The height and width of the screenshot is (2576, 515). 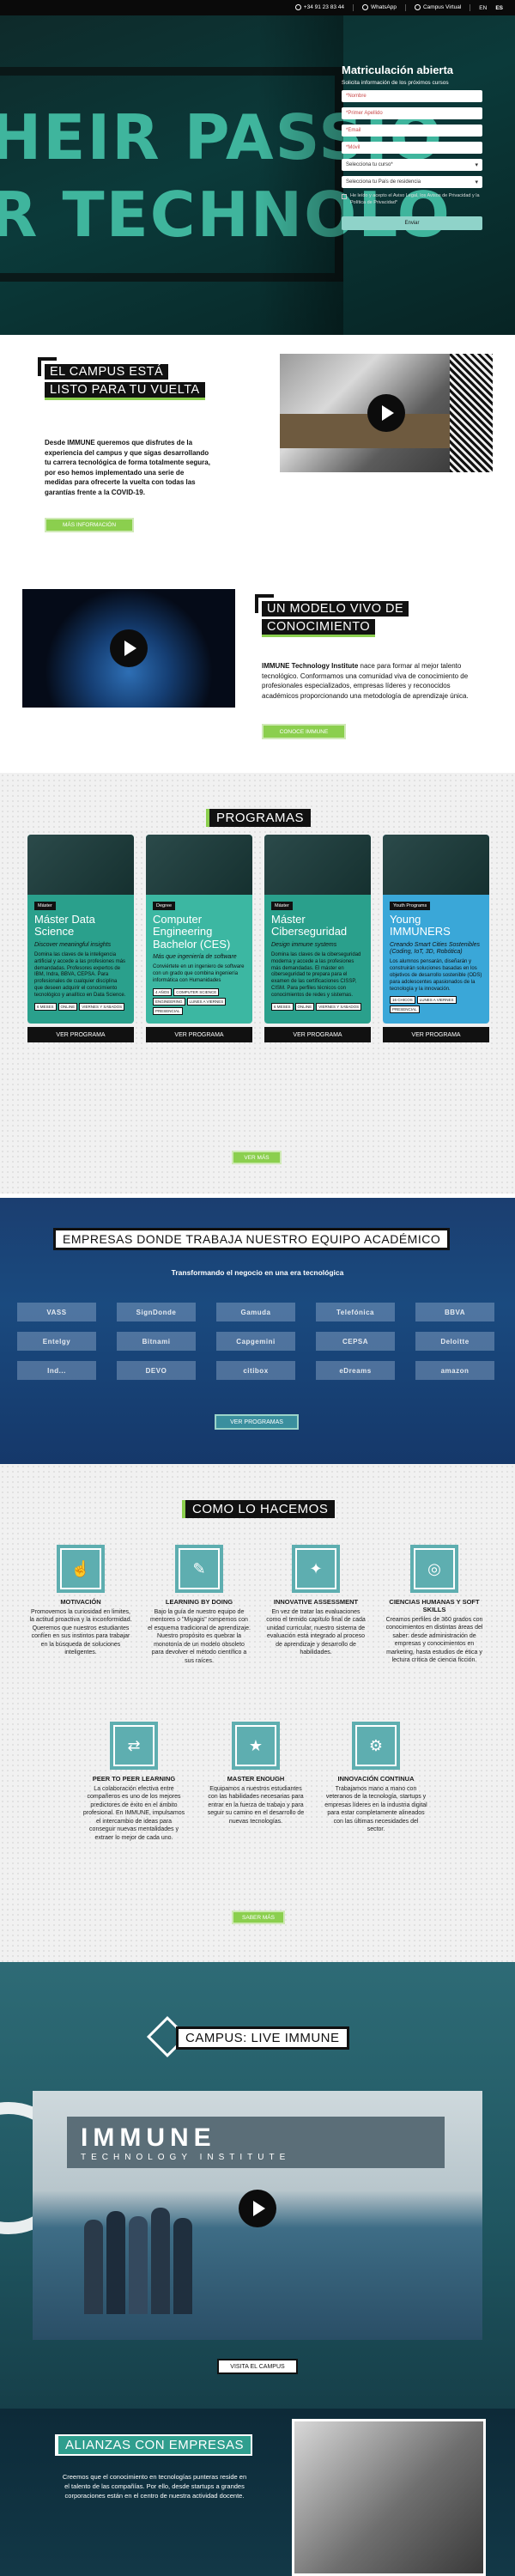 What do you see at coordinates (454, 1371) in the screenshot?
I see `company-logo: amazon` at bounding box center [454, 1371].